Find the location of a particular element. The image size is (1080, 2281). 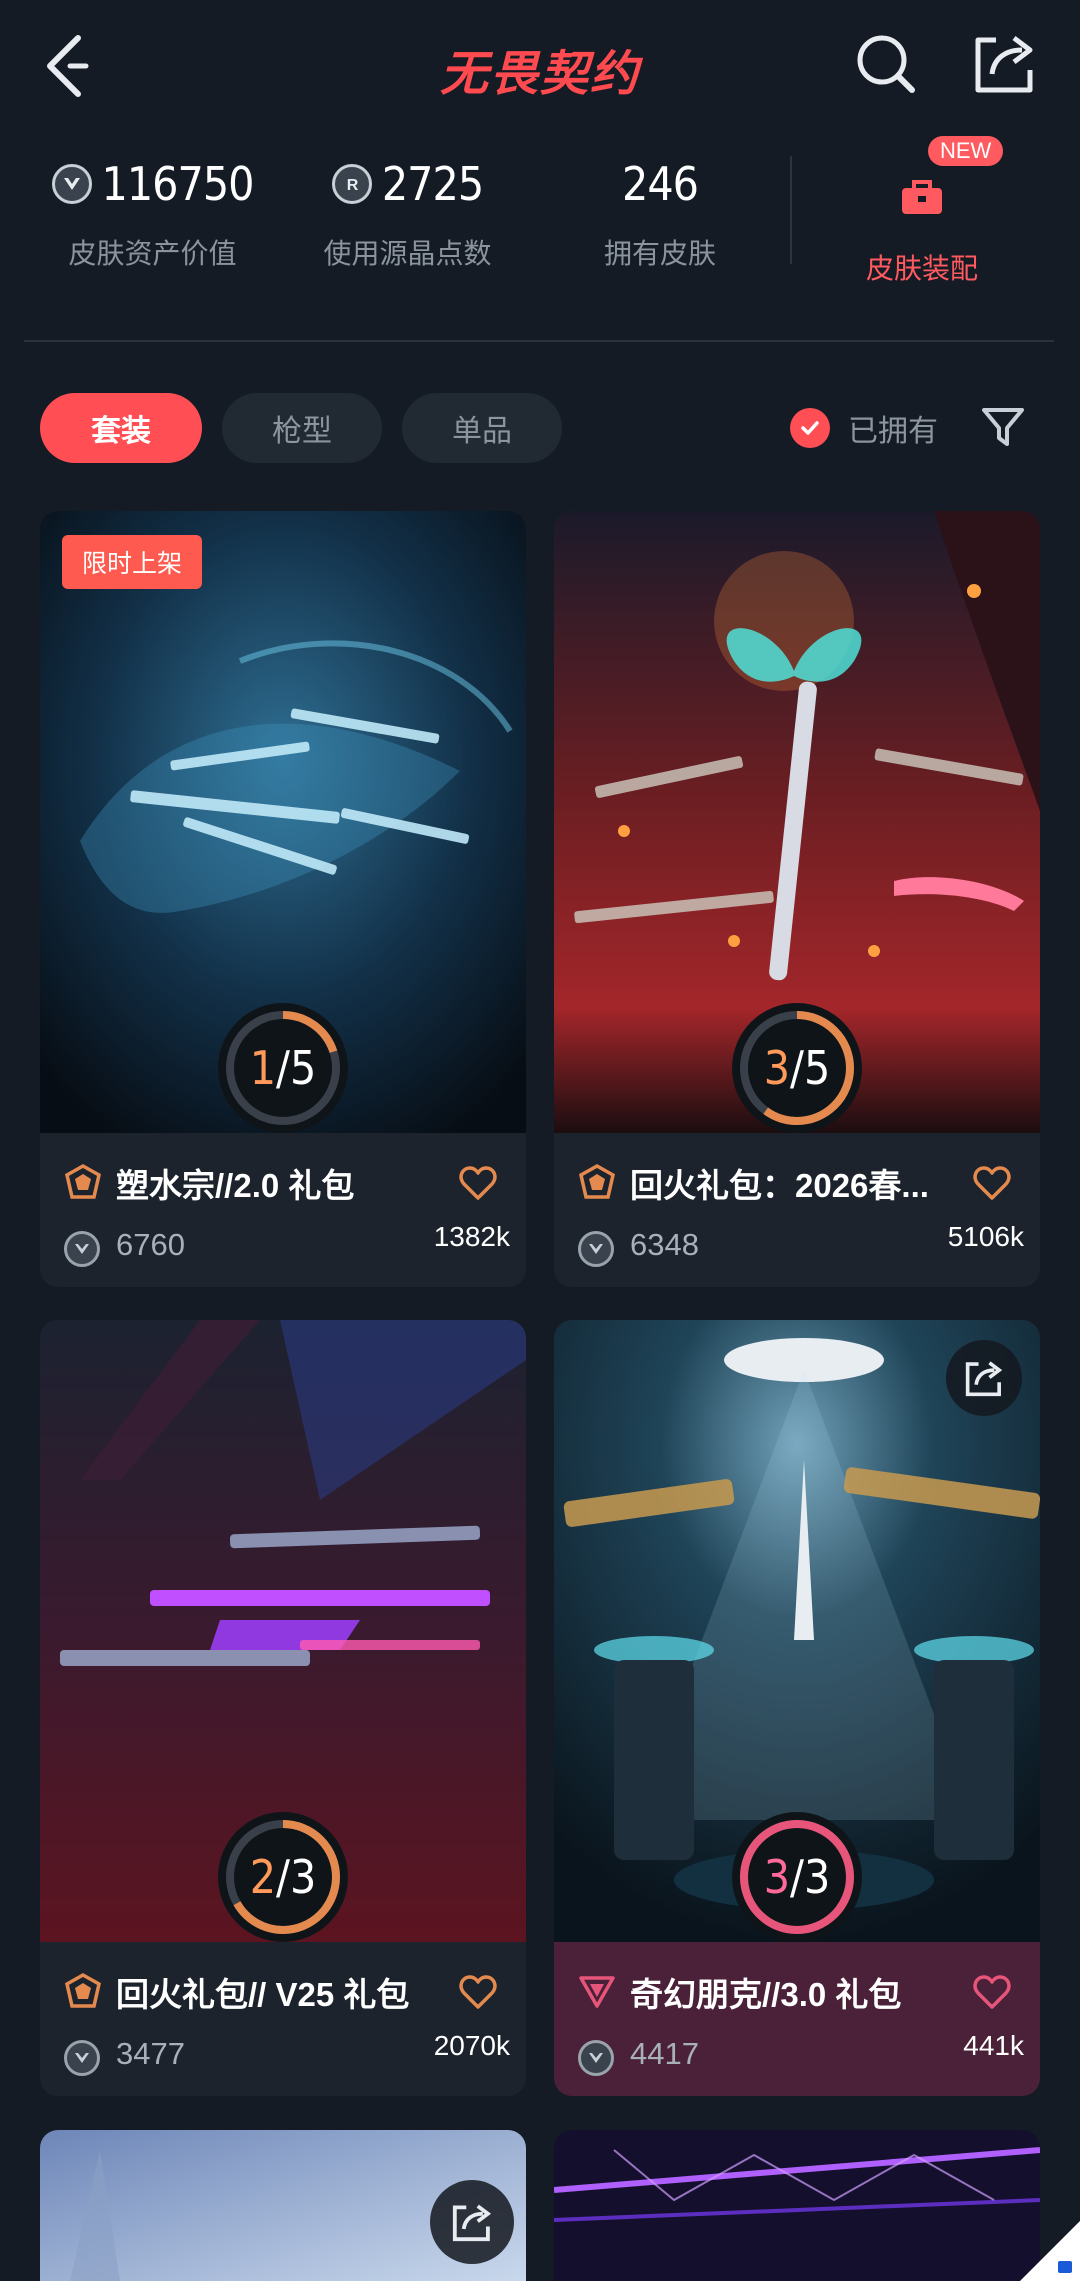

asset-value-label: 皮肤资产价值 is located at coordinates (152, 253).